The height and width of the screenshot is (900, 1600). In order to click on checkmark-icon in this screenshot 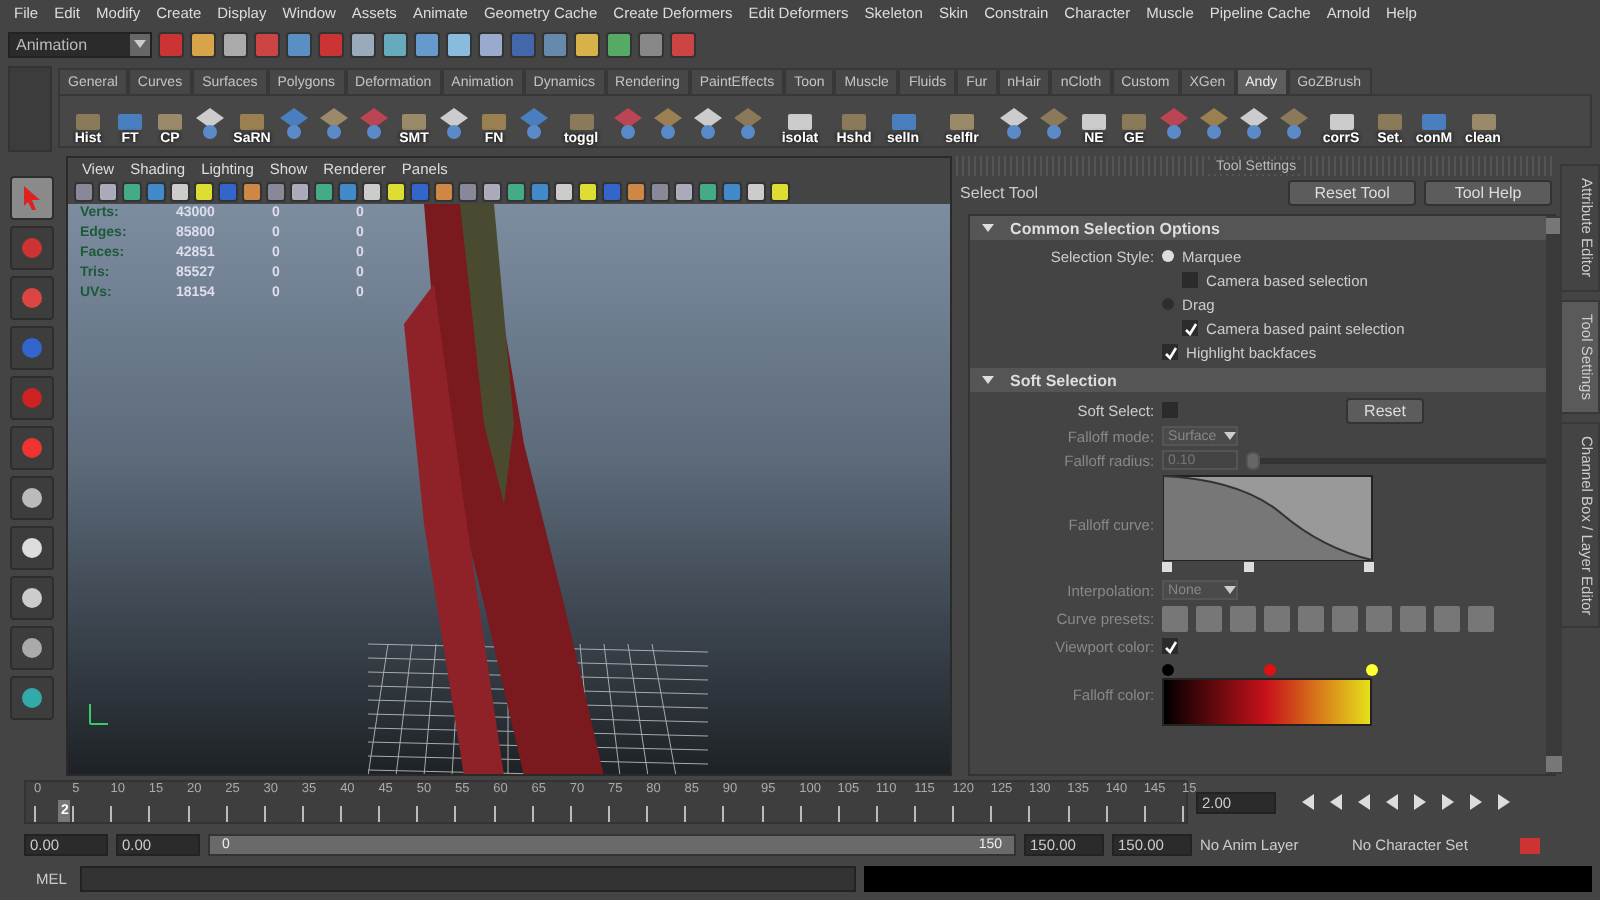, I will do `click(1170, 646)`.